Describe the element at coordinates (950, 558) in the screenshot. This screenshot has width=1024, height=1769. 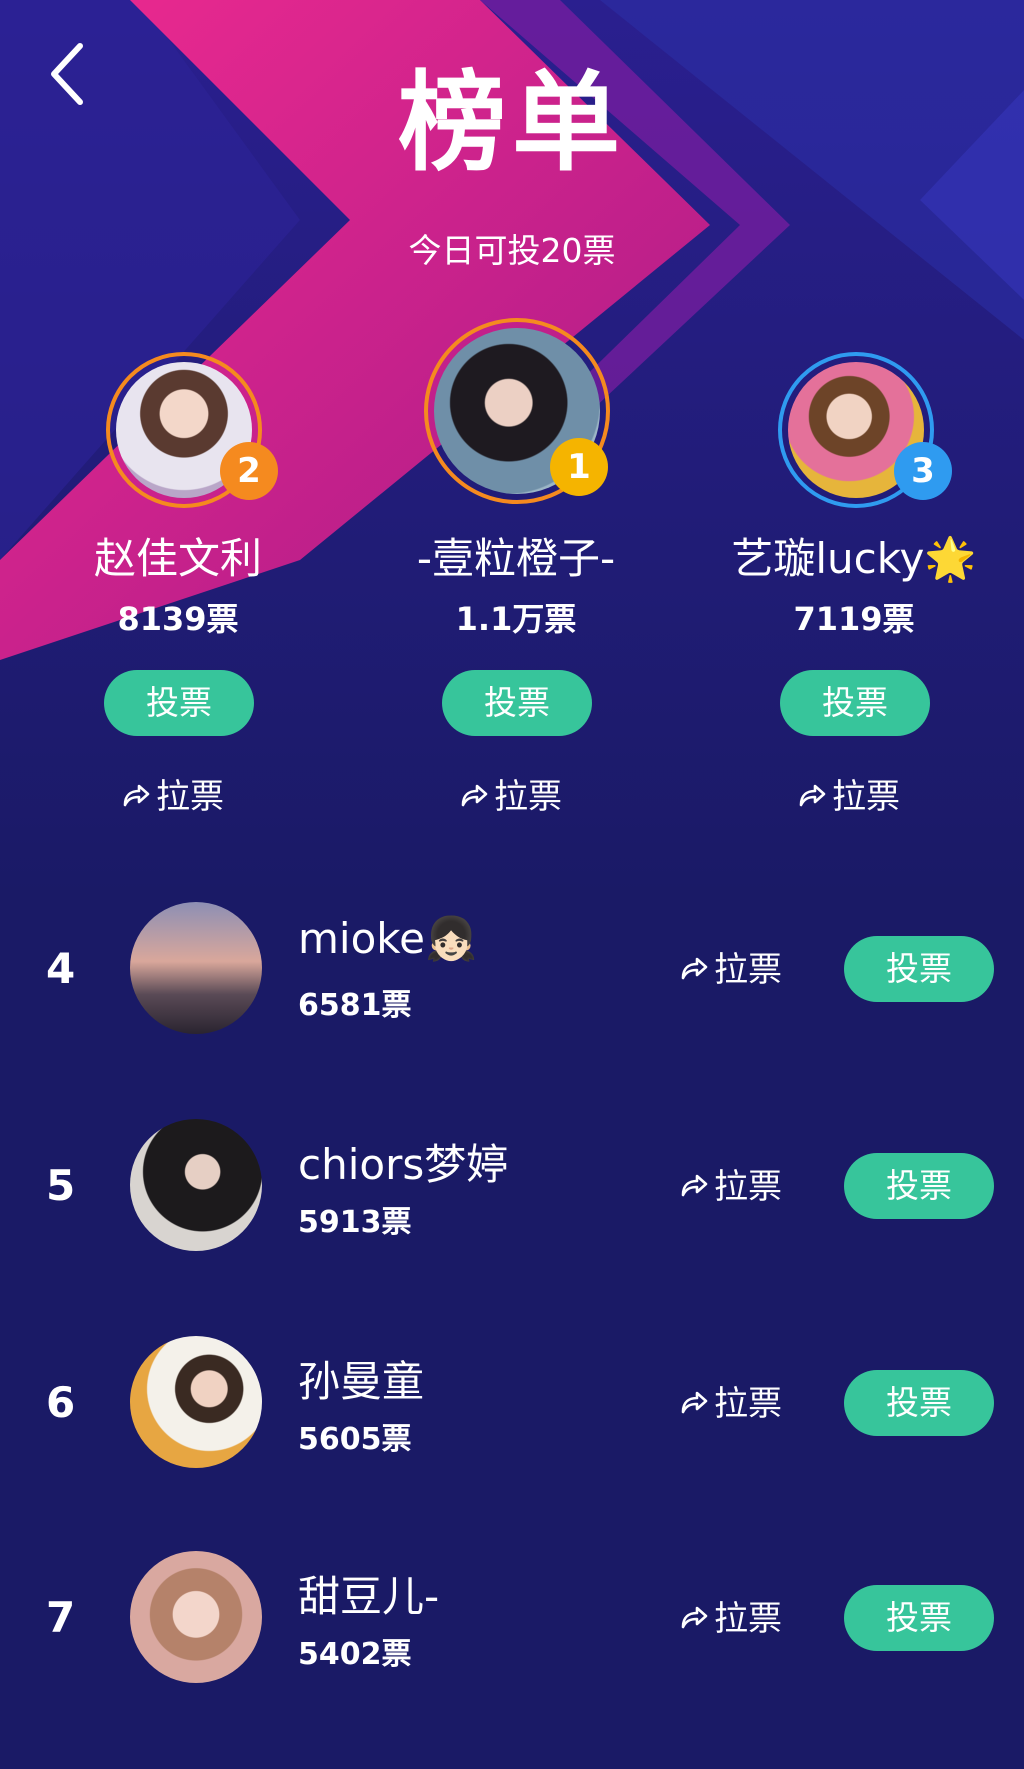
I see `star-emoji: 🌟` at that location.